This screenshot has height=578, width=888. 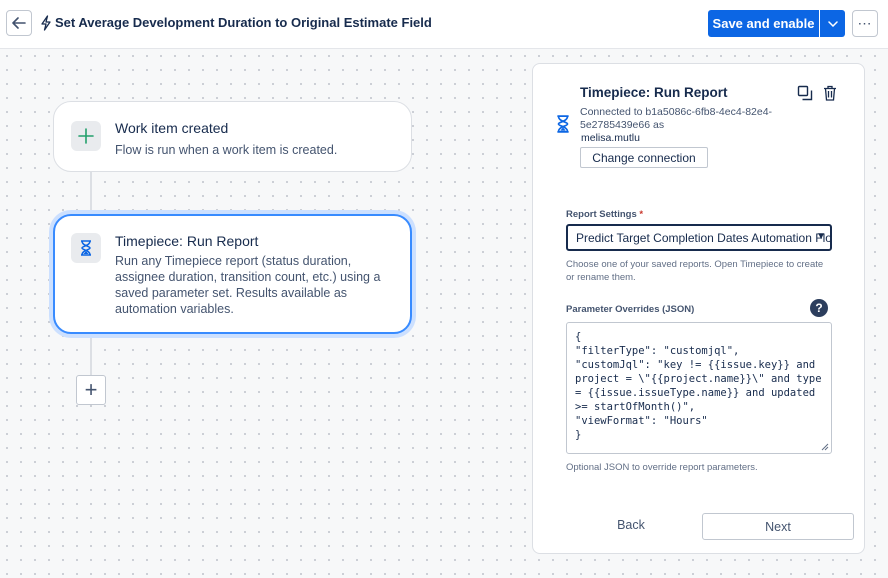 I want to click on chevron-down-icon: ▼, so click(x=821, y=236).